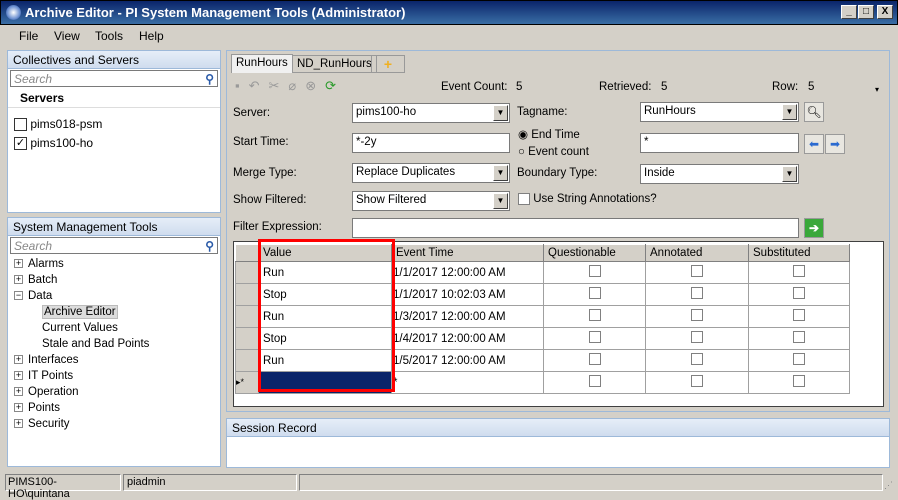 This screenshot has height=500, width=898. I want to click on event-time-cell: 1/1/2017 10:02:03 AM, so click(467, 294).